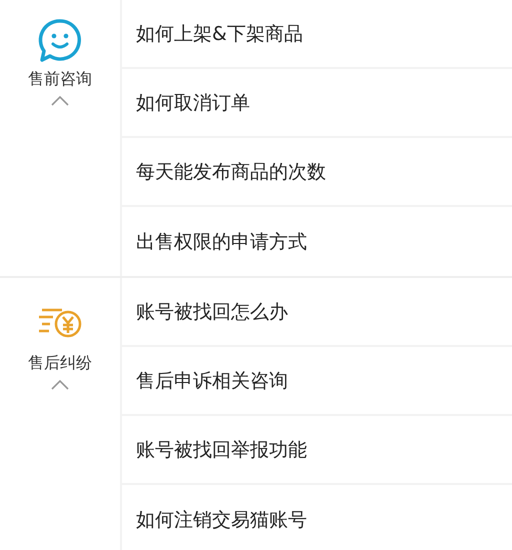 Image resolution: width=512 pixels, height=550 pixels. What do you see at coordinates (317, 34) in the screenshot?
I see `question-item: 如何上架&下架商品` at bounding box center [317, 34].